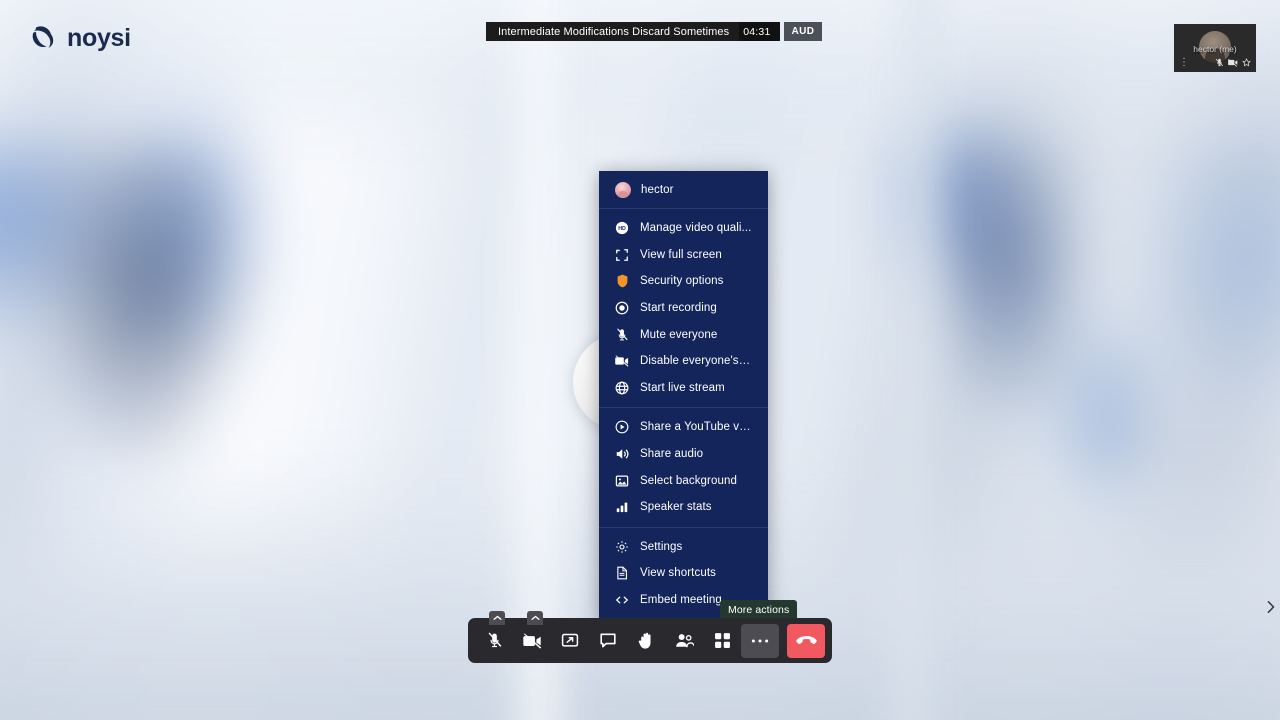 The width and height of the screenshot is (1280, 720). Describe the element at coordinates (1246, 62) in the screenshot. I see `star-icon` at that location.